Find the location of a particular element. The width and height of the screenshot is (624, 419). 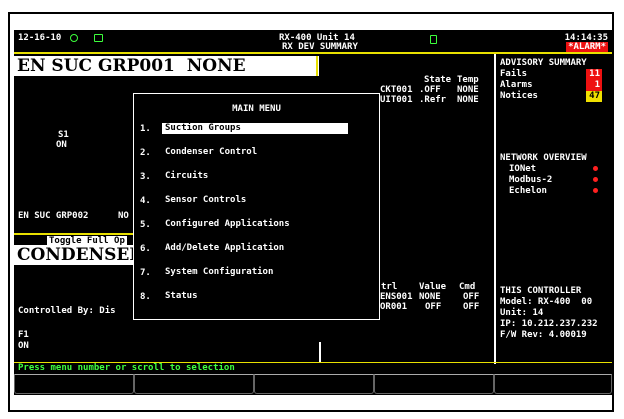

advisory-fails-count: 11 is located at coordinates (594, 74).